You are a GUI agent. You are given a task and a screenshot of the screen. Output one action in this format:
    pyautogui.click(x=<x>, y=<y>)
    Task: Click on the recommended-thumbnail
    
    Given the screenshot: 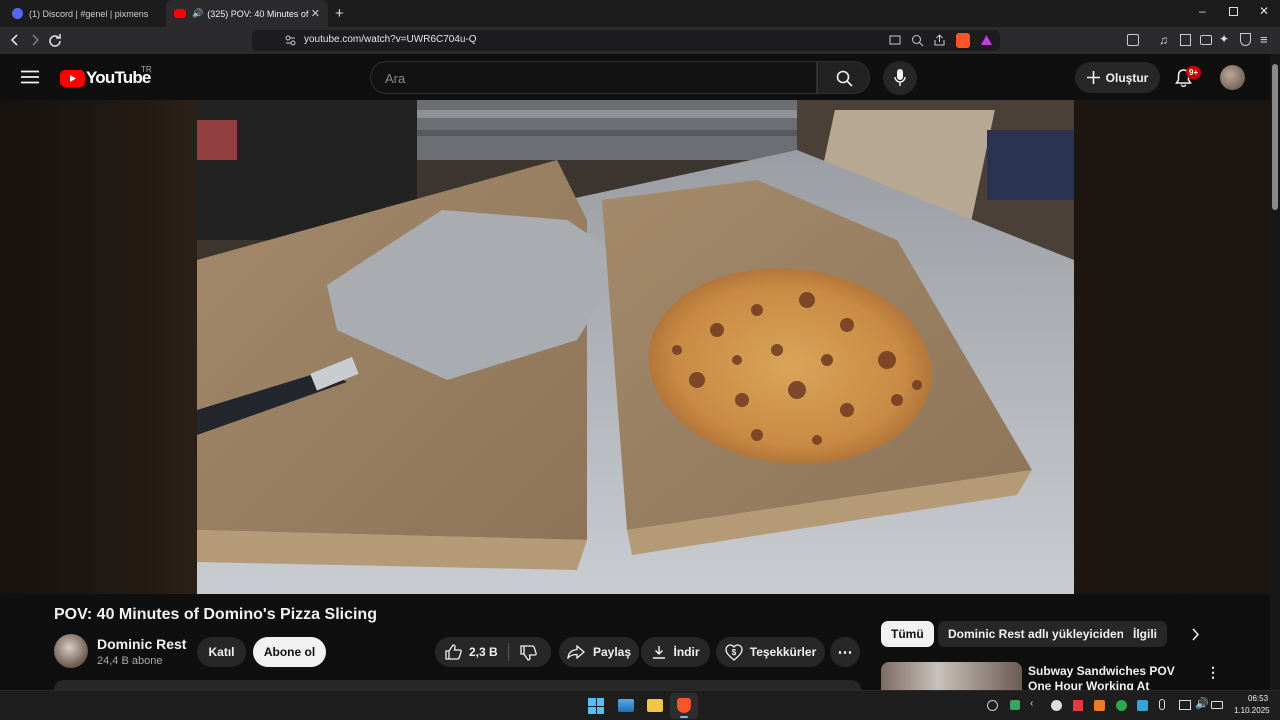 What is the action you would take?
    pyautogui.click(x=951, y=676)
    